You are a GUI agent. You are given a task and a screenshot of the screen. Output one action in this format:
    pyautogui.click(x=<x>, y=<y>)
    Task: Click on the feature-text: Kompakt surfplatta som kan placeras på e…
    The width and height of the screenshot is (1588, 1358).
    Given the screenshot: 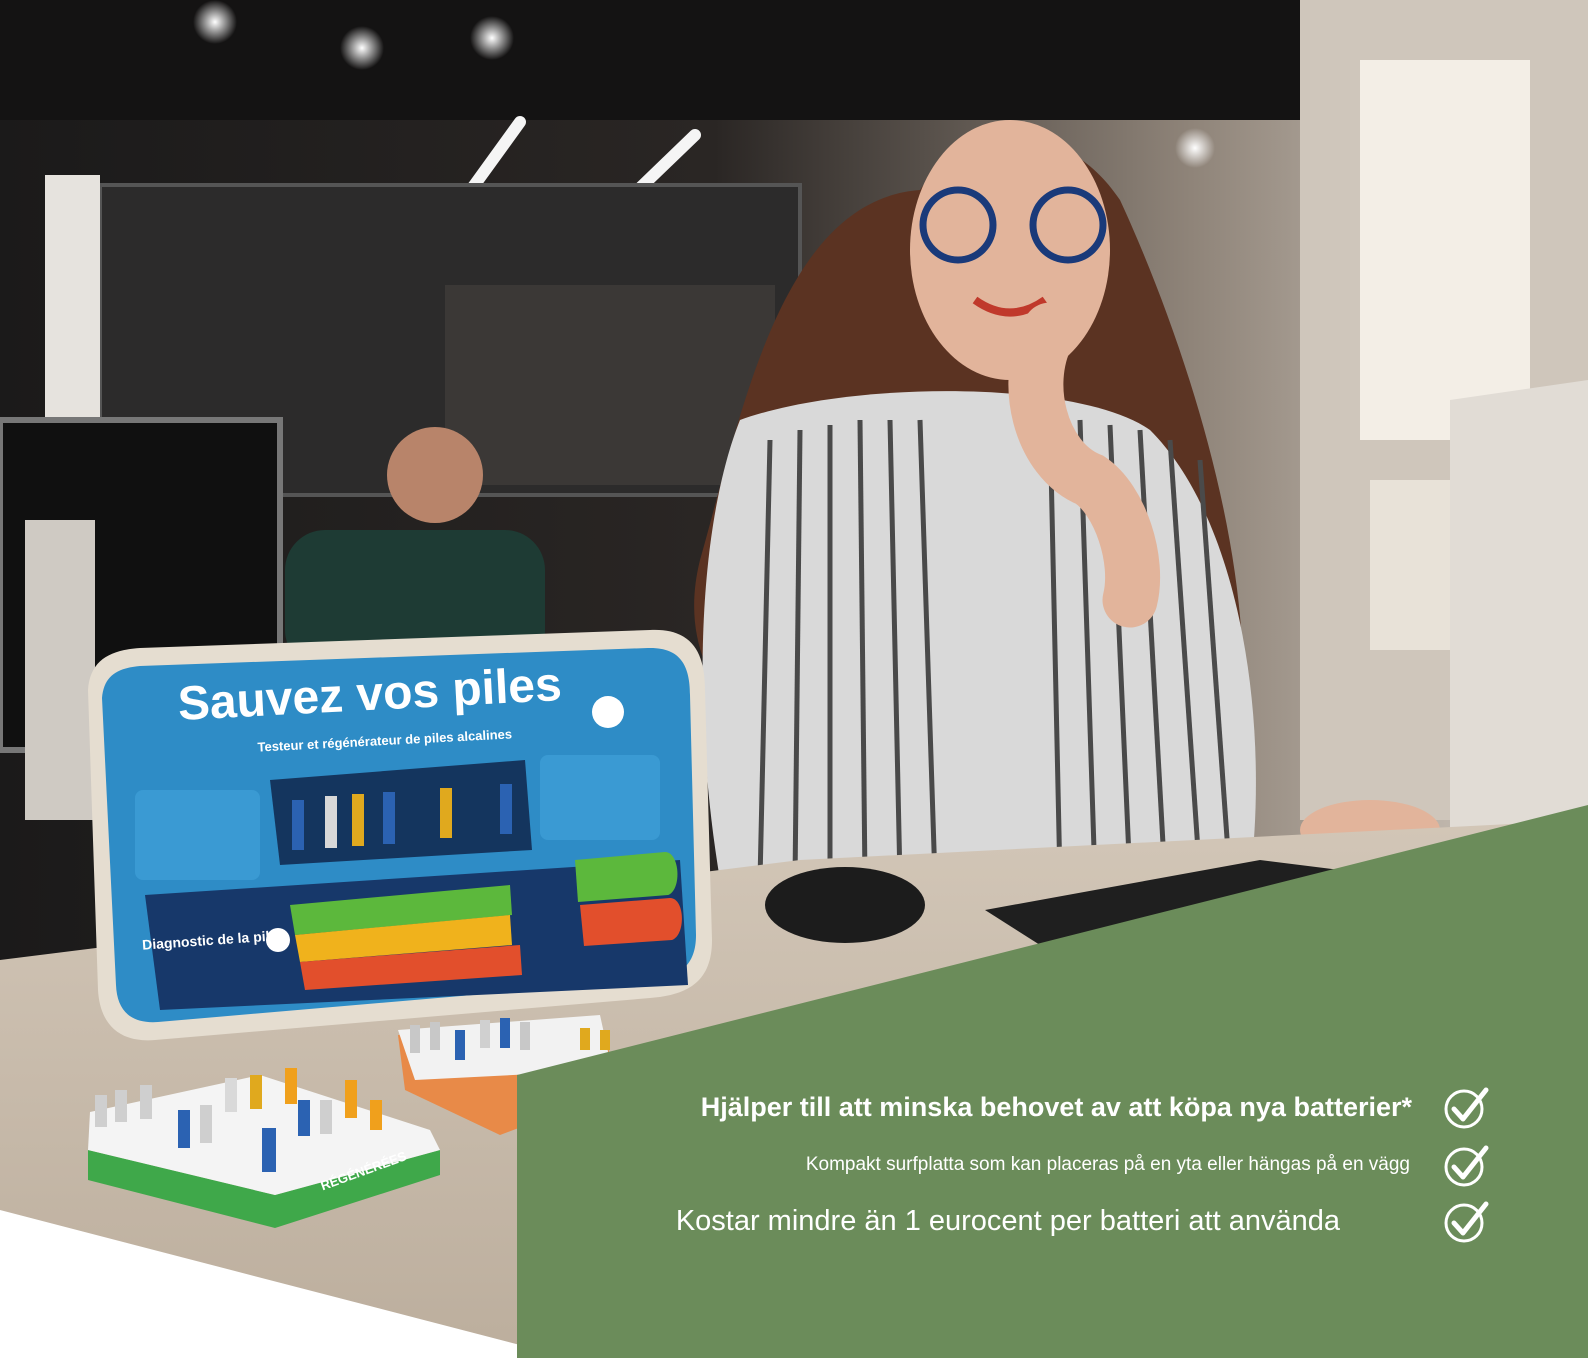 What is the action you would take?
    pyautogui.click(x=1107, y=1164)
    